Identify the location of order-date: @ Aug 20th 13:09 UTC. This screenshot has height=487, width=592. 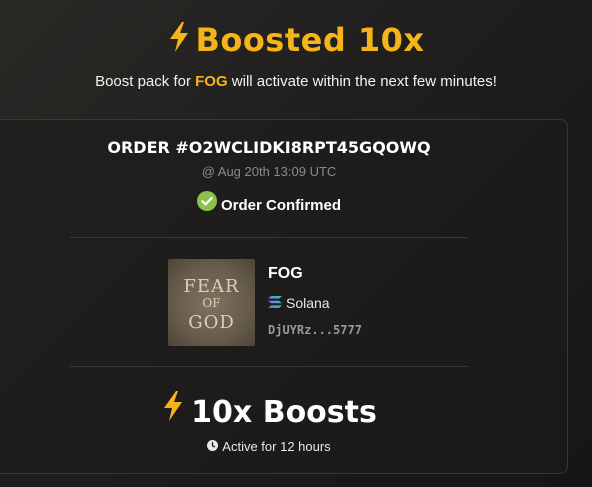
(269, 171).